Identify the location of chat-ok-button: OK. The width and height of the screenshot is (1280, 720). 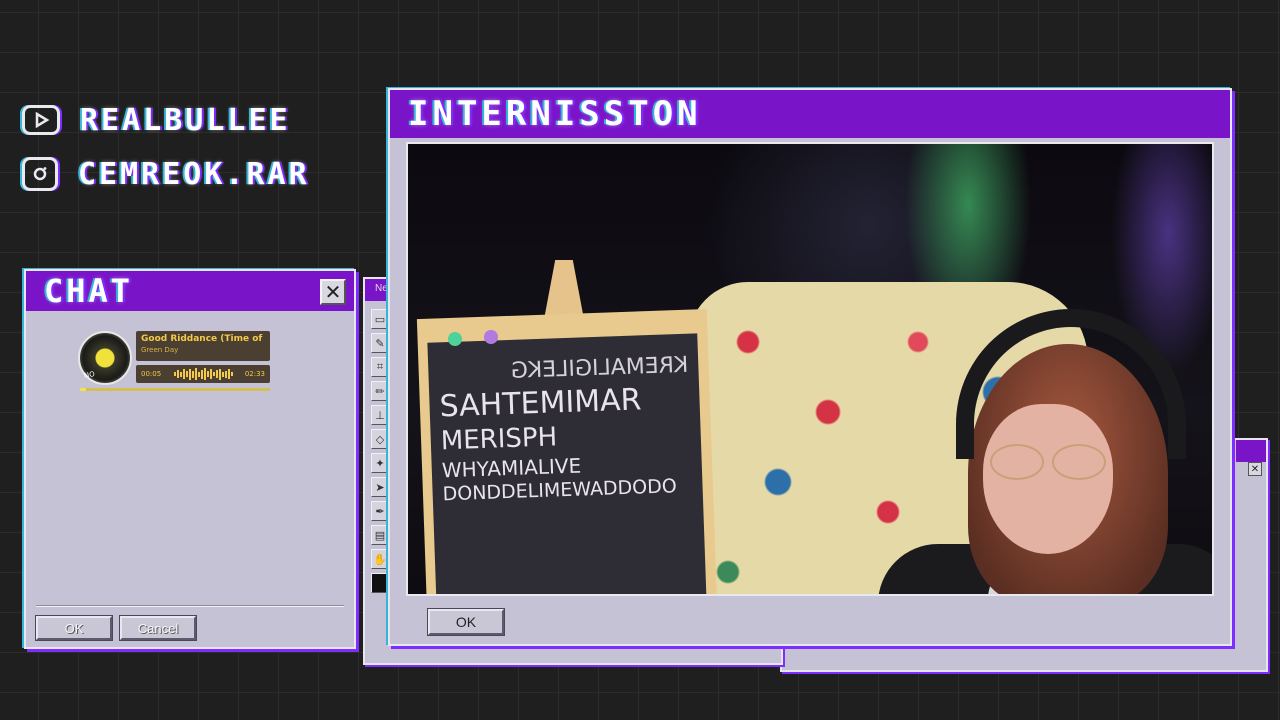
(74, 628).